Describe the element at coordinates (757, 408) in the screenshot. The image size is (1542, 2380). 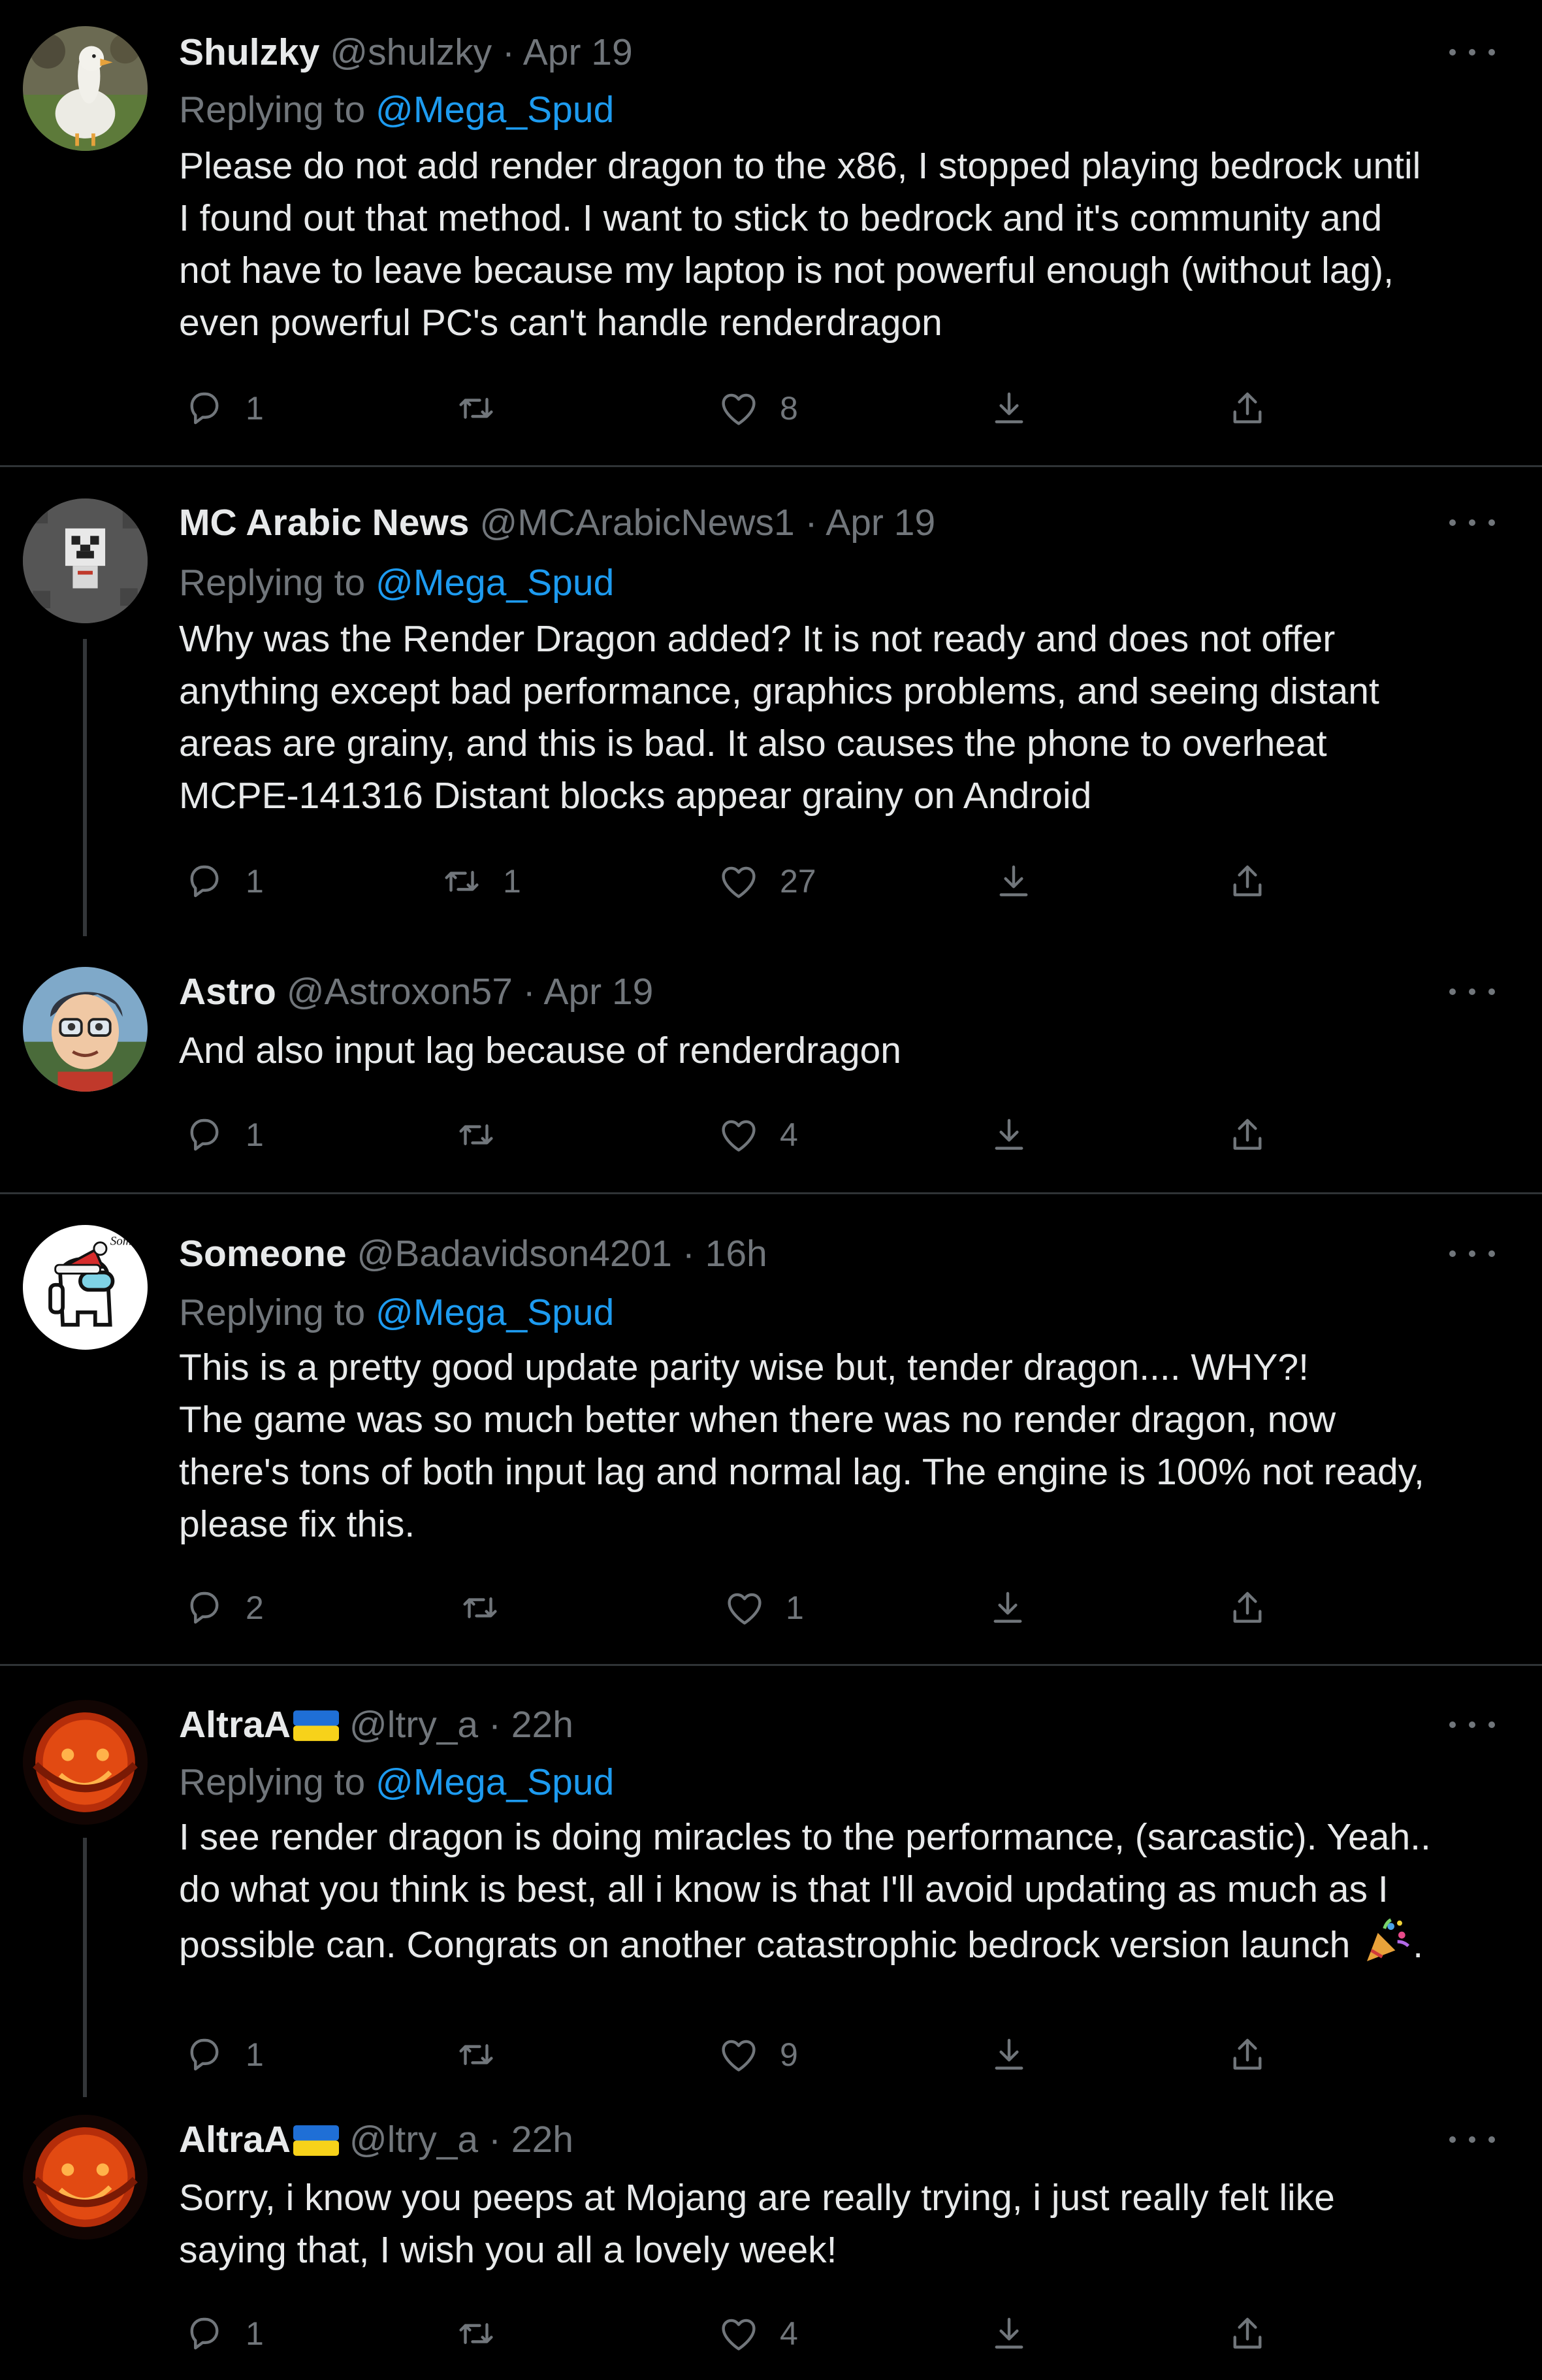
I see `like-button: 8` at that location.